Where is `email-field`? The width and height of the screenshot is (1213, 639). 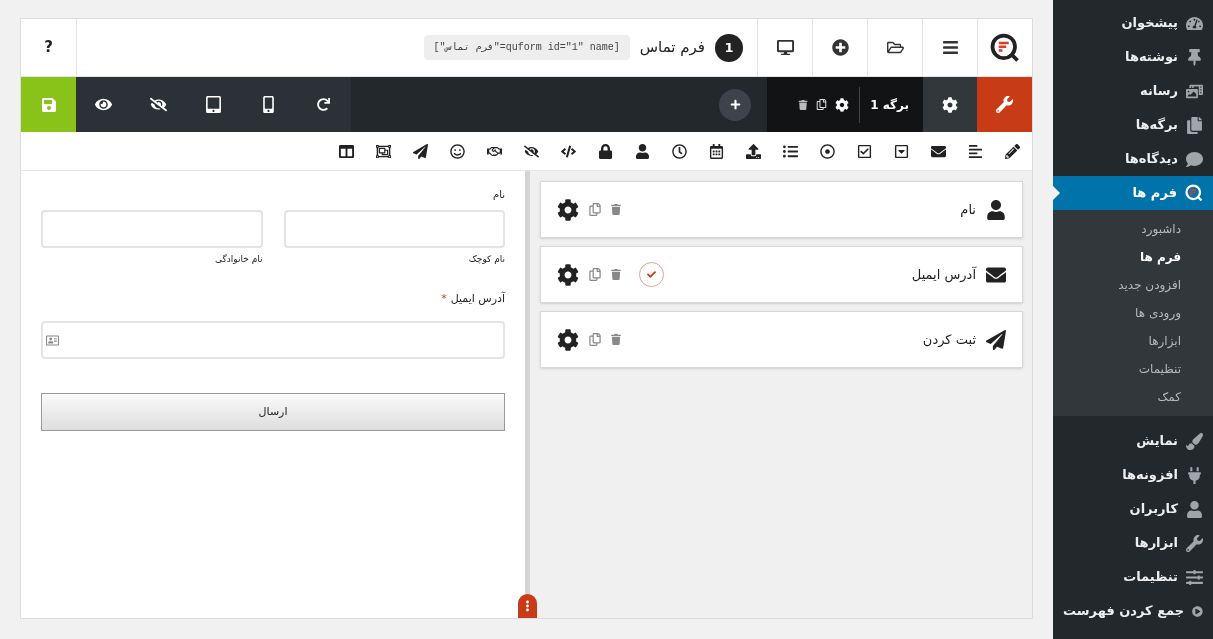
email-field is located at coordinates (273, 340).